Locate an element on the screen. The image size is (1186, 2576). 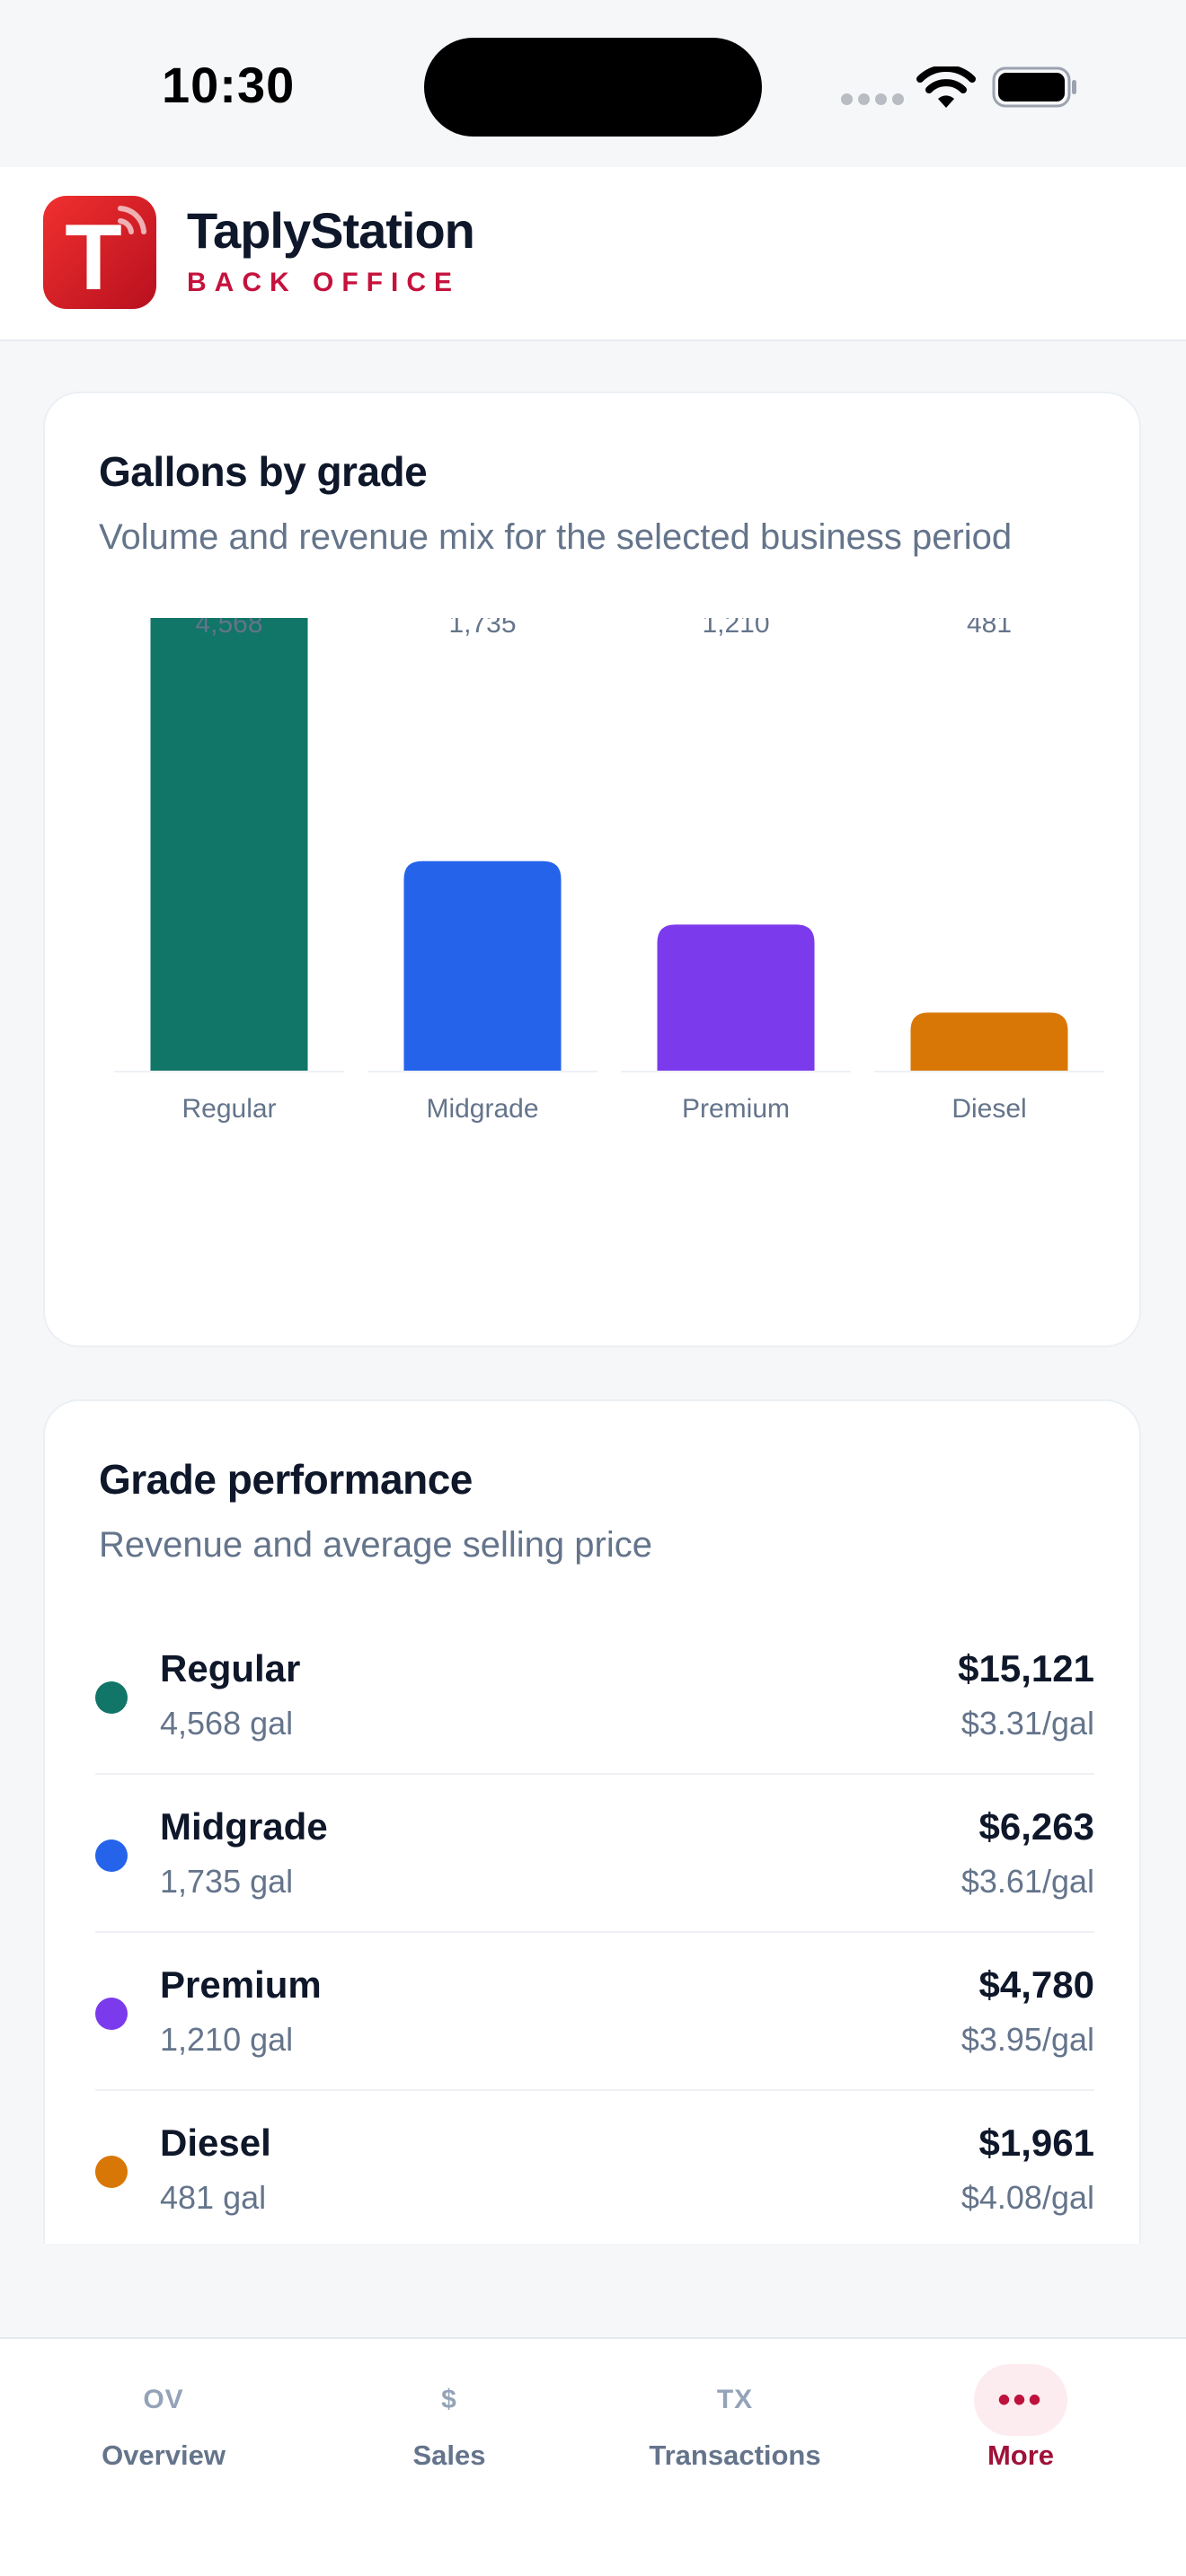
tab-label: Transactions is located at coordinates (735, 2455).